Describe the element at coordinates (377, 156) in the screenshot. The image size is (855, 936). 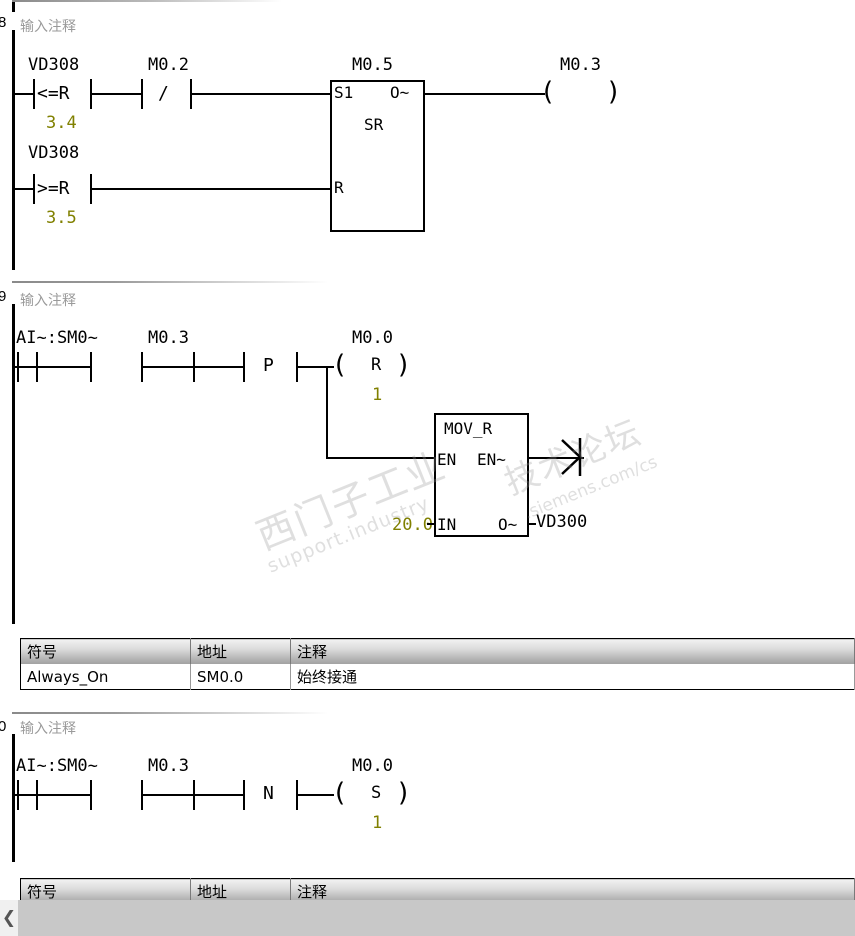
I see `sr-box` at that location.